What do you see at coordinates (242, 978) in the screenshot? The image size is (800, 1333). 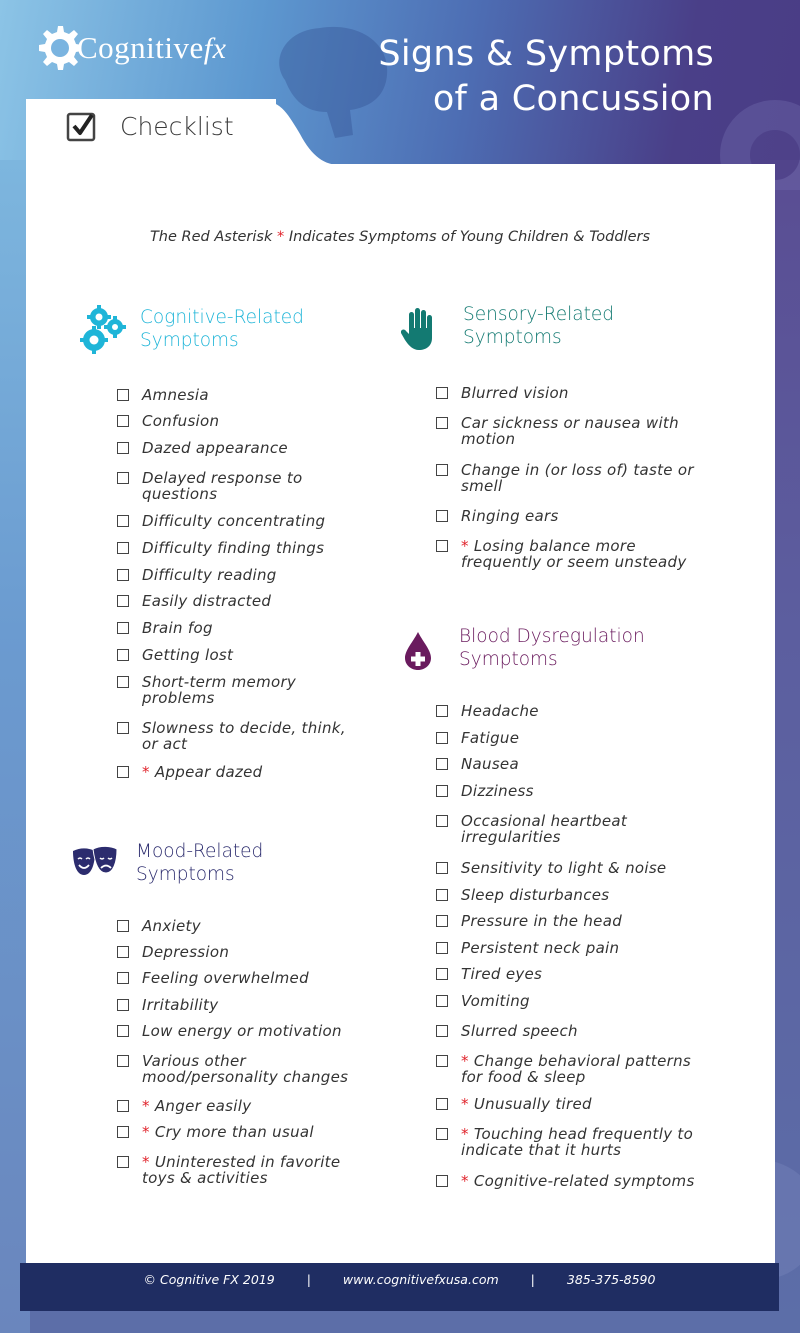 I see `checklist-item: Feeling overwhelmed` at bounding box center [242, 978].